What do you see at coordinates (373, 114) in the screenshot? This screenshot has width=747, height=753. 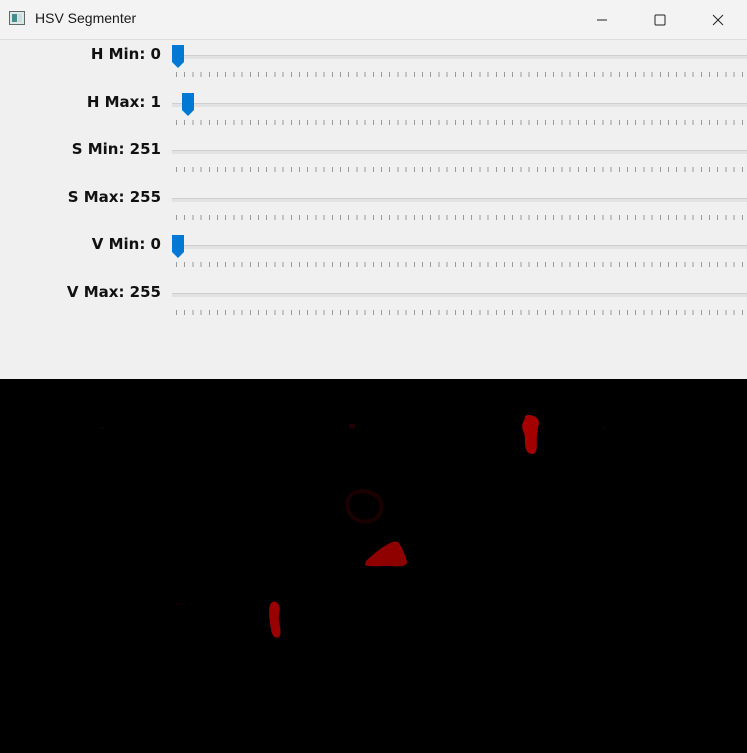 I see `slider-h-max: H Max: 1` at bounding box center [373, 114].